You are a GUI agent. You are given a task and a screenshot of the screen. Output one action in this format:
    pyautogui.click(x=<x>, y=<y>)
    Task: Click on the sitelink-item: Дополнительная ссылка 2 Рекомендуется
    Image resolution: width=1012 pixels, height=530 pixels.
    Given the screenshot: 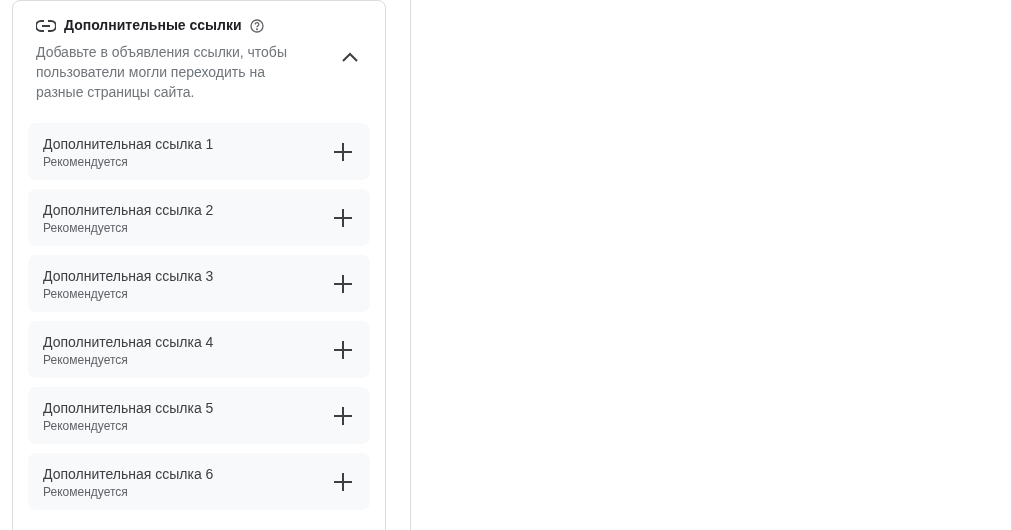 What is the action you would take?
    pyautogui.click(x=199, y=217)
    